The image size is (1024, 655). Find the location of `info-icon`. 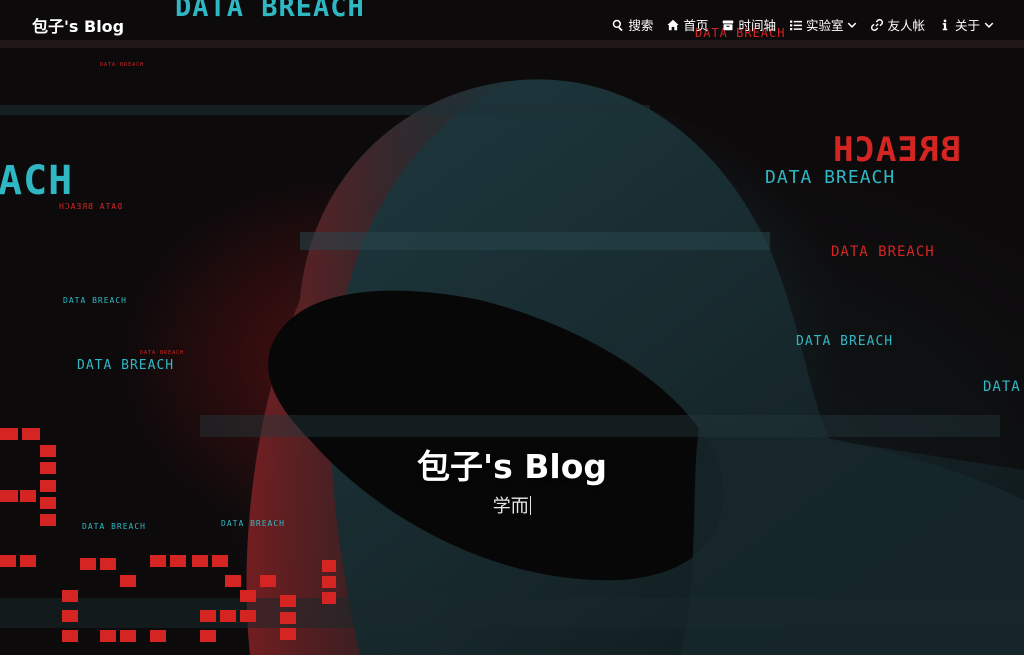

info-icon is located at coordinates (945, 24).